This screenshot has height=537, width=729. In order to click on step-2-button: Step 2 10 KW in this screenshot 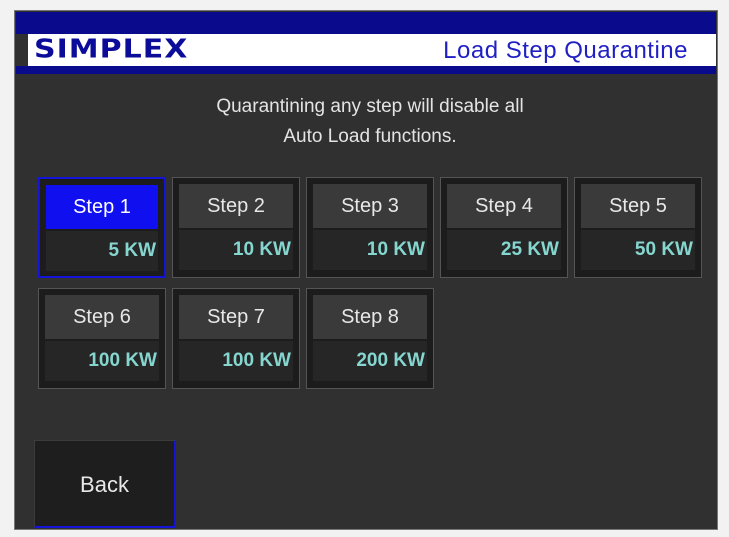, I will do `click(236, 227)`.